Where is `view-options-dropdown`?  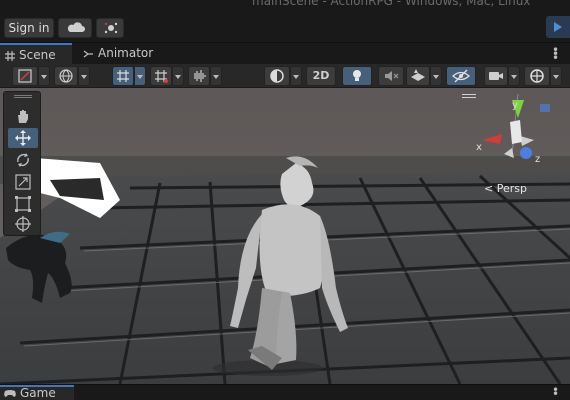 view-options-dropdown is located at coordinates (84, 76).